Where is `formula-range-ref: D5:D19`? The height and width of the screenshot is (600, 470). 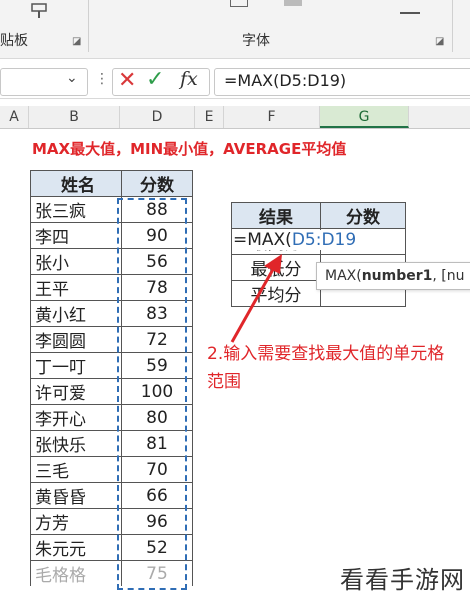
formula-range-ref: D5:D19 is located at coordinates (324, 240).